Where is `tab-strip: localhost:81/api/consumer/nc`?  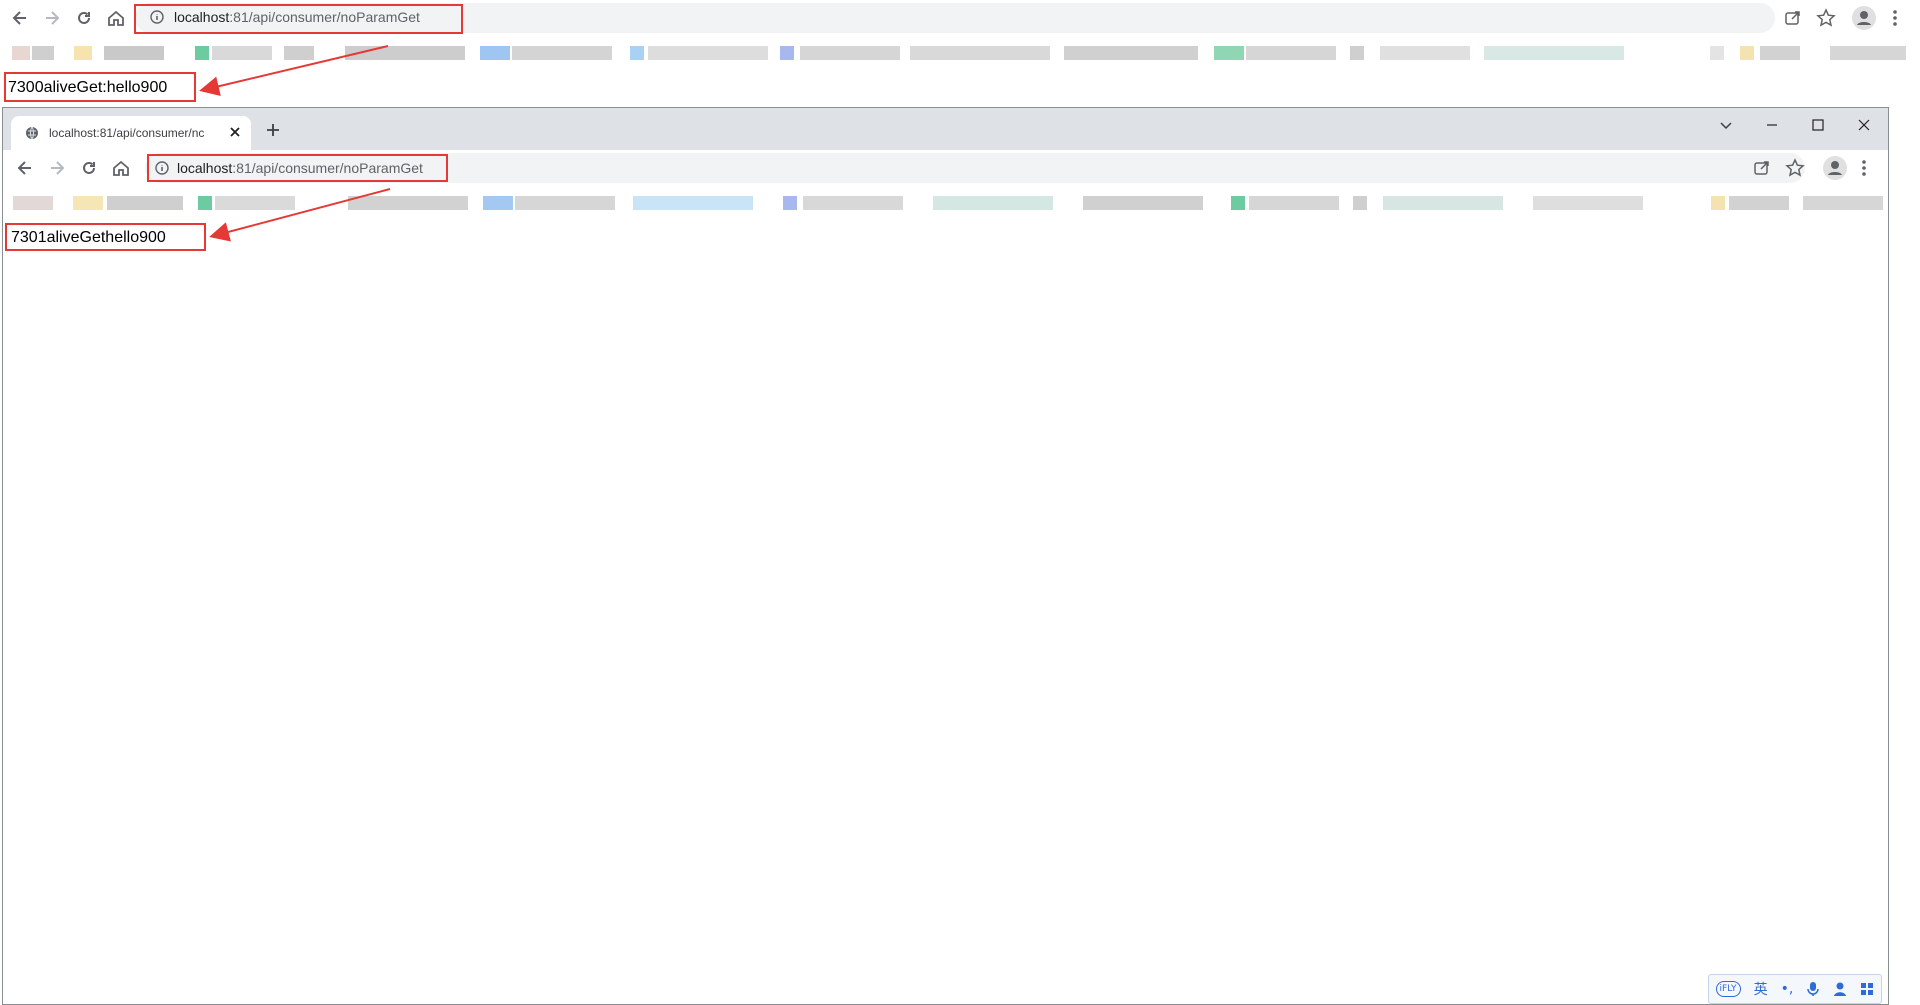
tab-strip: localhost:81/api/consumer/nc is located at coordinates (945, 129).